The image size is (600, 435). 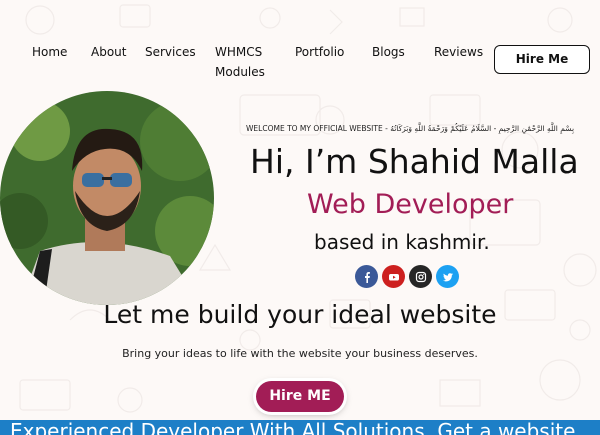 What do you see at coordinates (447, 276) in the screenshot?
I see `twitter-icon` at bounding box center [447, 276].